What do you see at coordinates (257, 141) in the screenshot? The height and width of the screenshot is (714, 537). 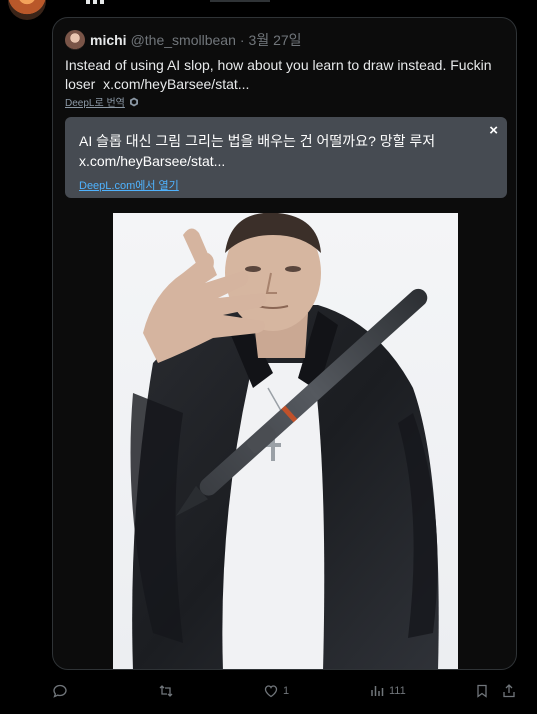 I see `translation-body: AI 슬롭 대신 그림 그리는 법을 배우는 건 어떨까요? 망할 루저` at bounding box center [257, 141].